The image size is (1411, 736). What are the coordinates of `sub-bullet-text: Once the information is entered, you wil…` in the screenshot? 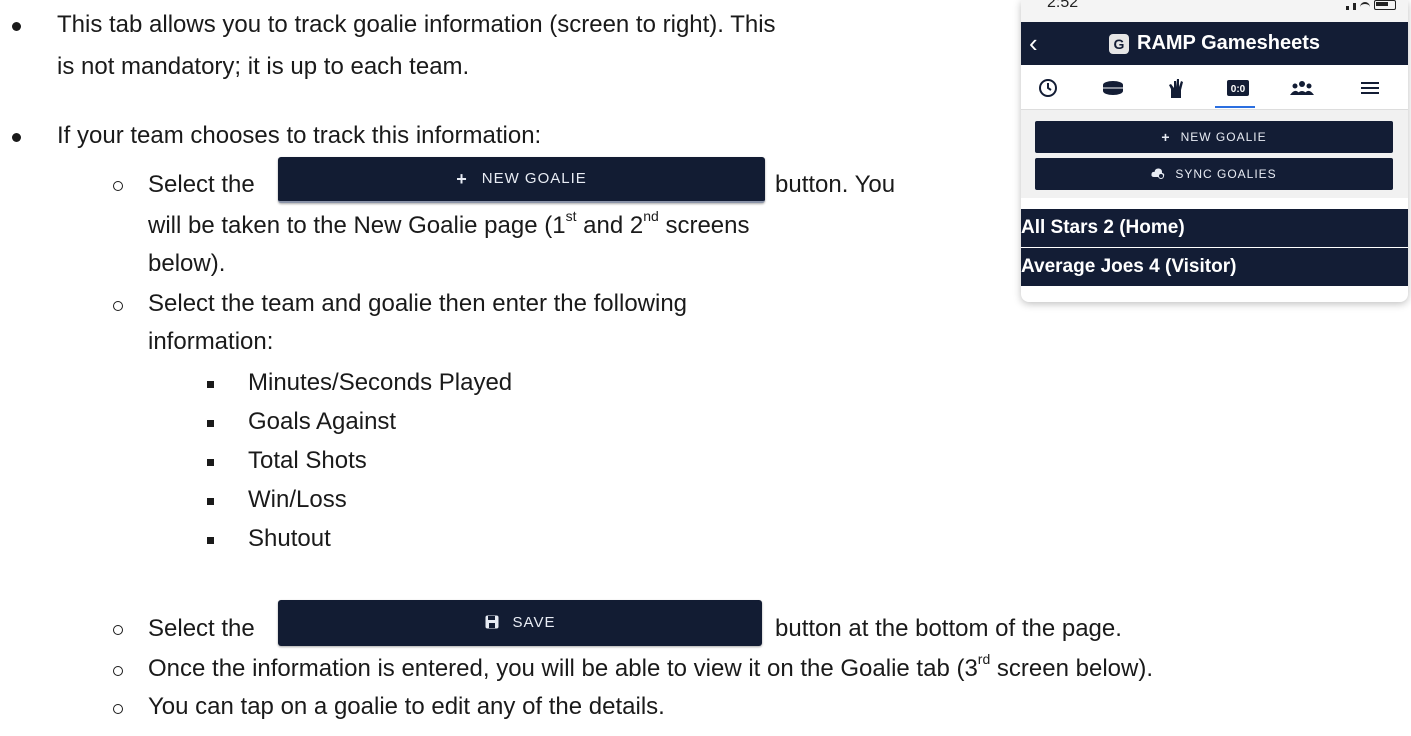 It's located at (650, 666).